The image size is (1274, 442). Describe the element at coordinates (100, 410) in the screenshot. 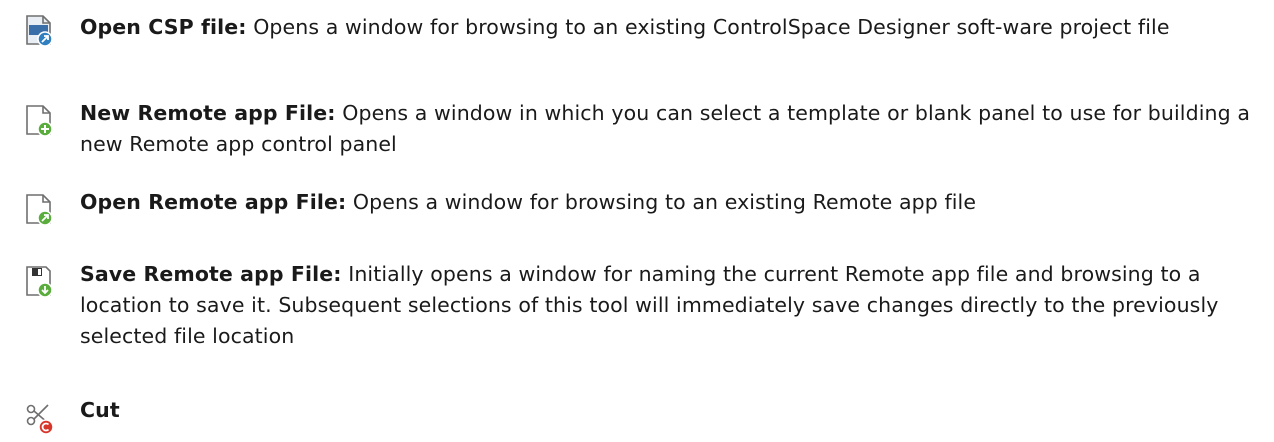

I see `tool-entry-title: Cut` at that location.